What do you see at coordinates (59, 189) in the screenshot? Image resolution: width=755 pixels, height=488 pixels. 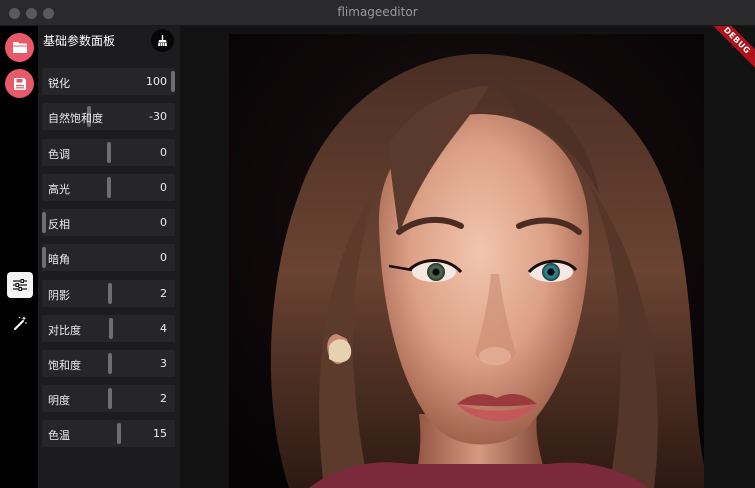 I see `param-label: 高光` at bounding box center [59, 189].